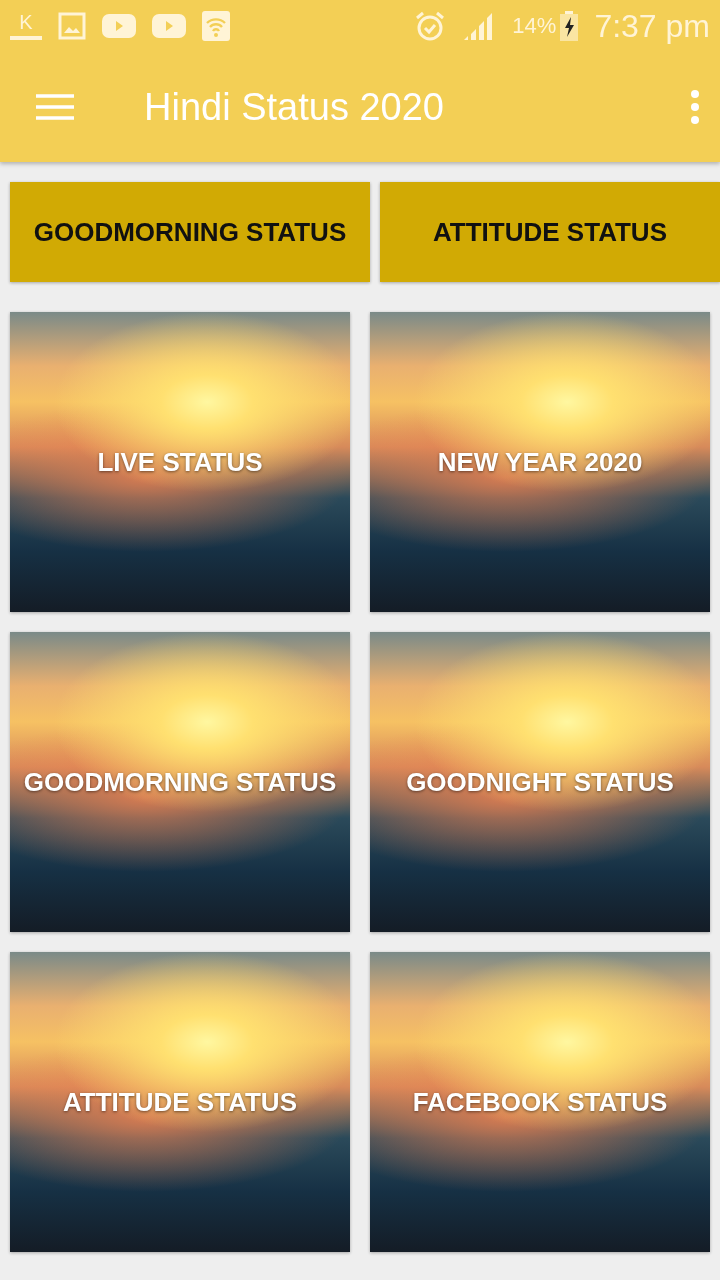 Image resolution: width=720 pixels, height=1280 pixels. What do you see at coordinates (180, 462) in the screenshot?
I see `category-tile: LIVE STATUS` at bounding box center [180, 462].